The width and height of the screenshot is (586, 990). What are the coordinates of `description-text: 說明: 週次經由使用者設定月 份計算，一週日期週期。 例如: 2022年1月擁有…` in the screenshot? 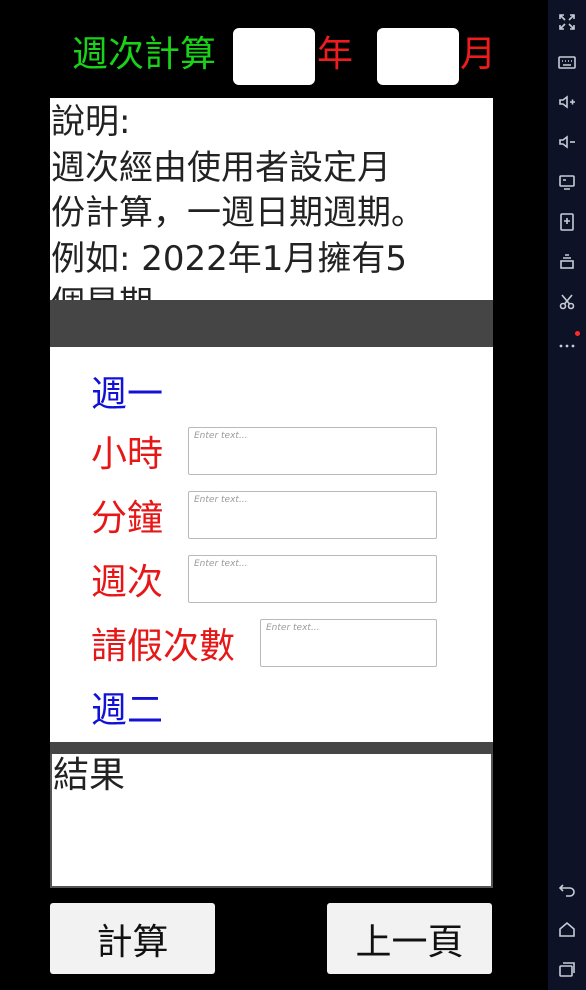 It's located at (238, 201).